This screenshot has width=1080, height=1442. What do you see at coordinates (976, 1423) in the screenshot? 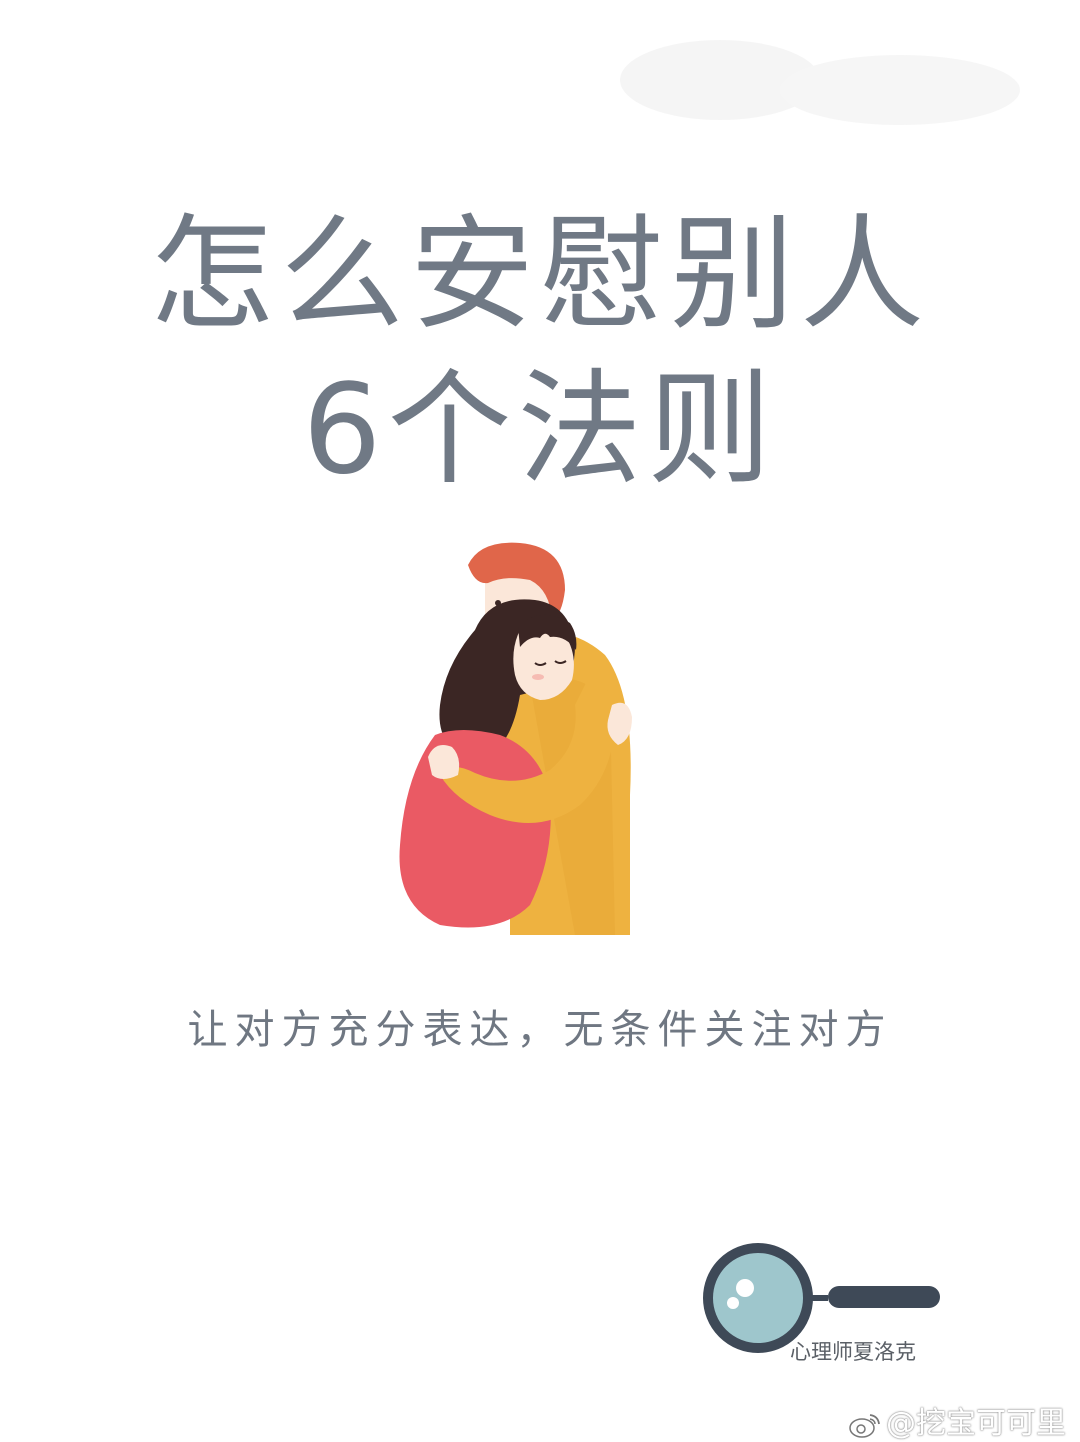
I see `watermark-text: @挖宝可可里` at bounding box center [976, 1423].